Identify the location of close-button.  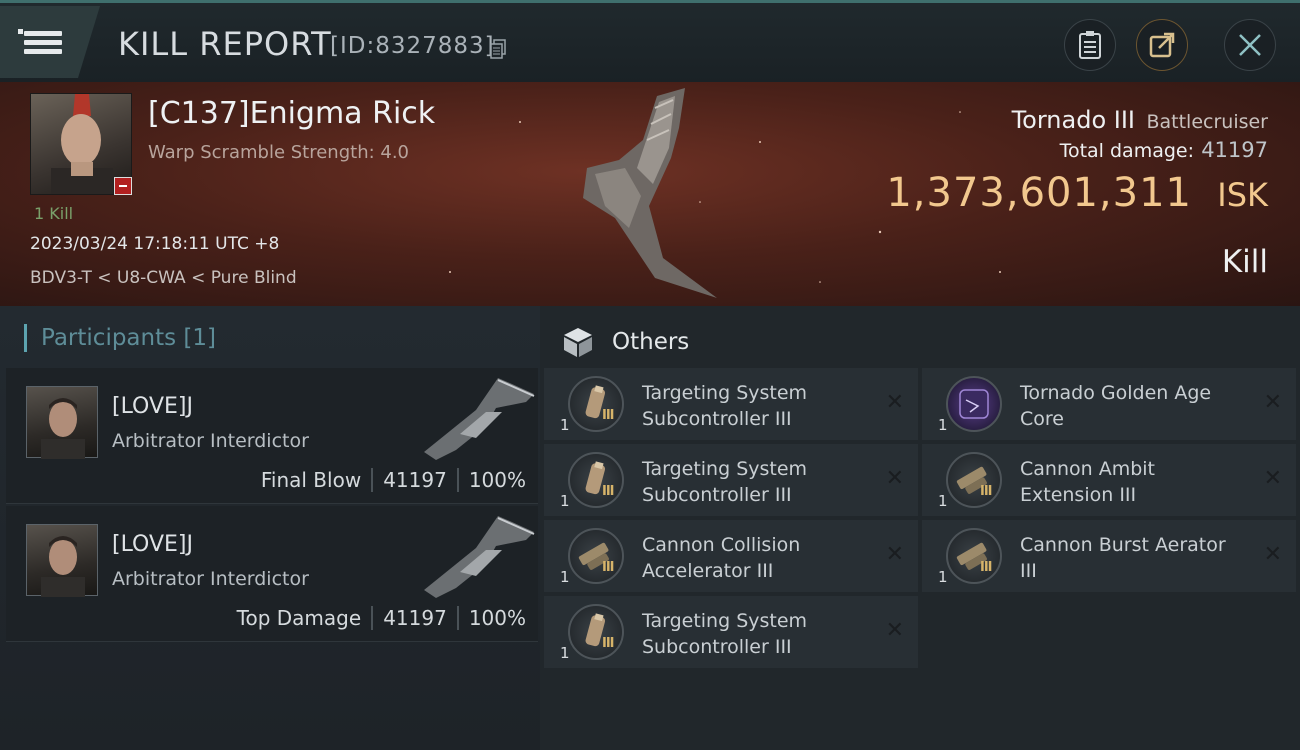
(1250, 45).